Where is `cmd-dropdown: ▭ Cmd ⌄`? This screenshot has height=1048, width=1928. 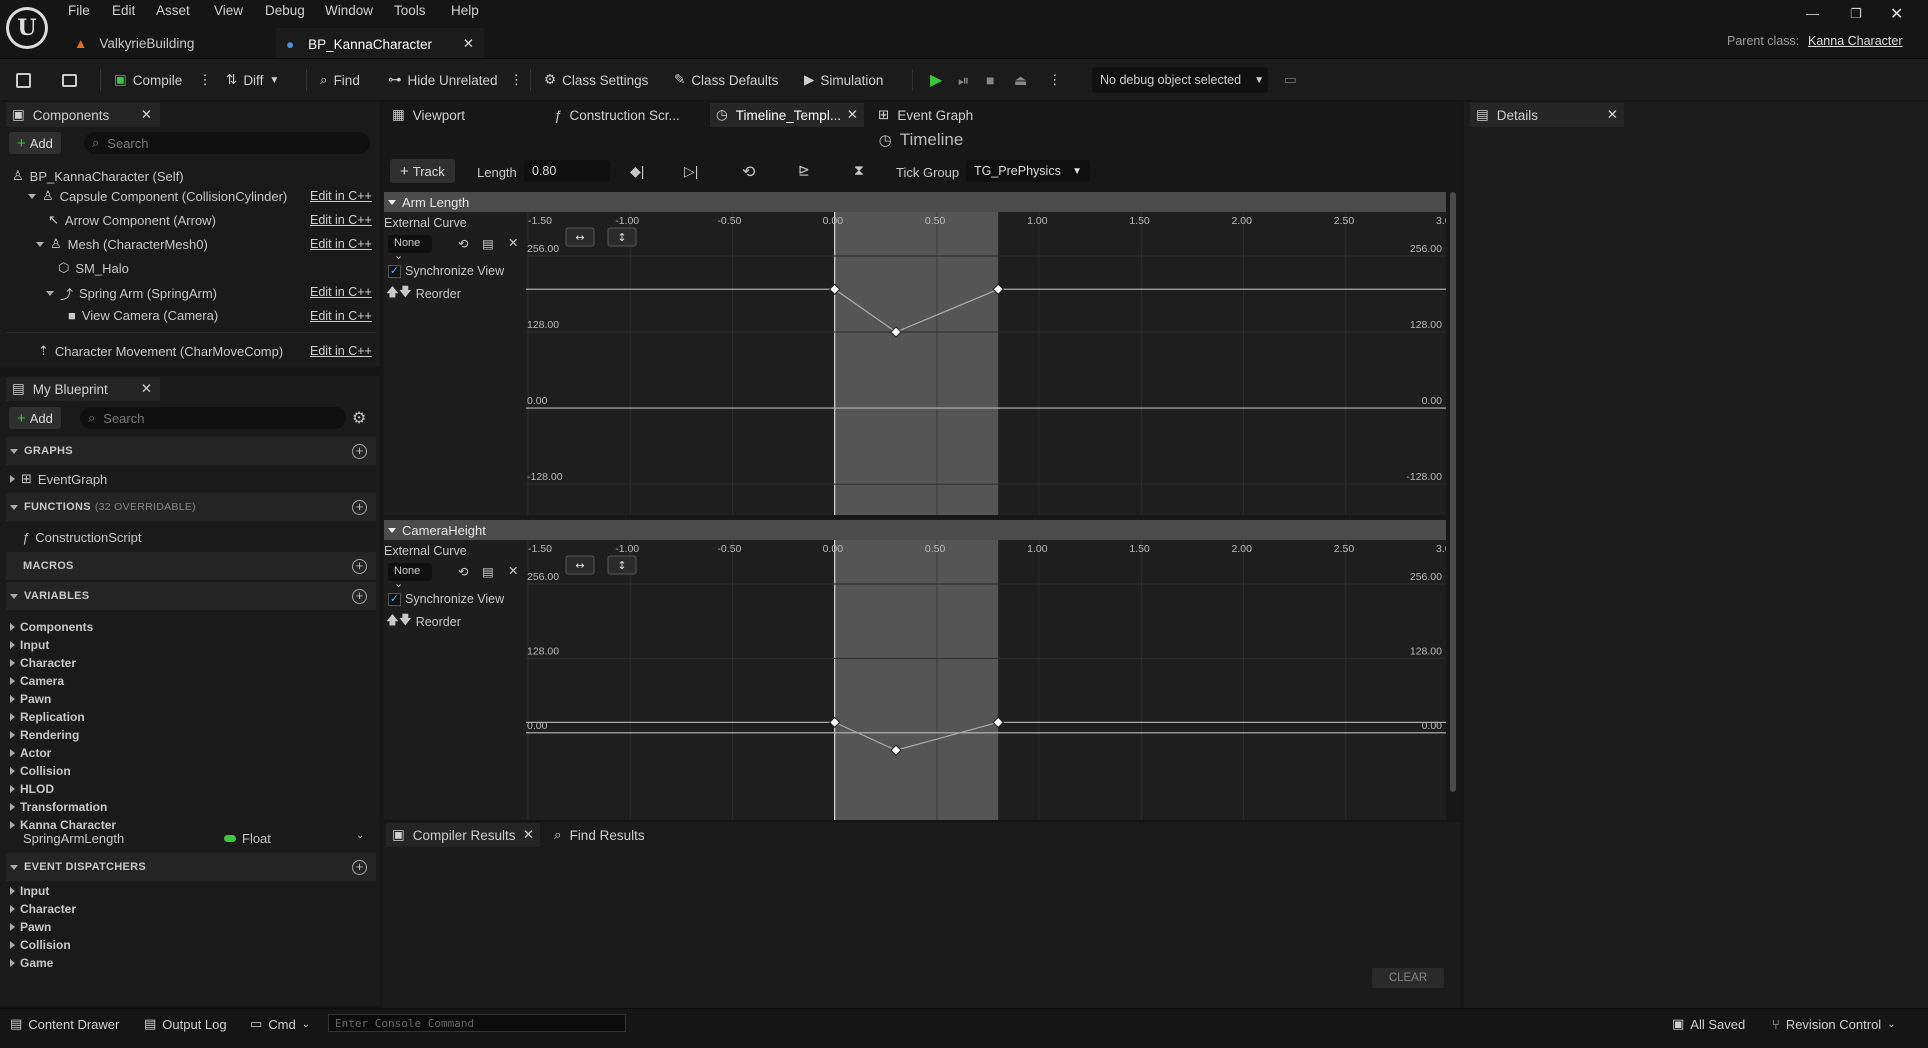 cmd-dropdown: ▭ Cmd ⌄ is located at coordinates (280, 1024).